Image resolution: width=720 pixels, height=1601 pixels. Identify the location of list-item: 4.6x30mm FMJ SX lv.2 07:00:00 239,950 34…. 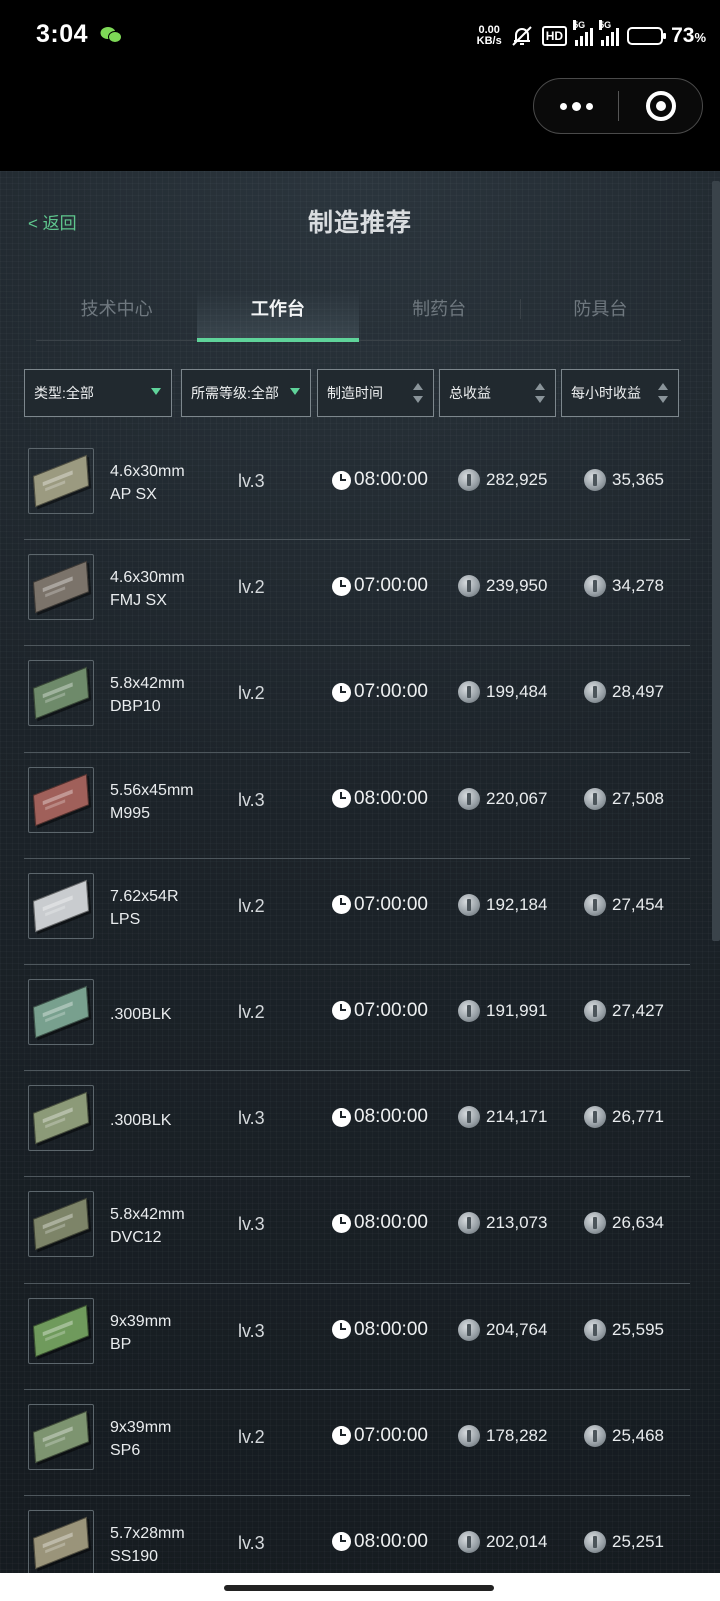
(357, 593).